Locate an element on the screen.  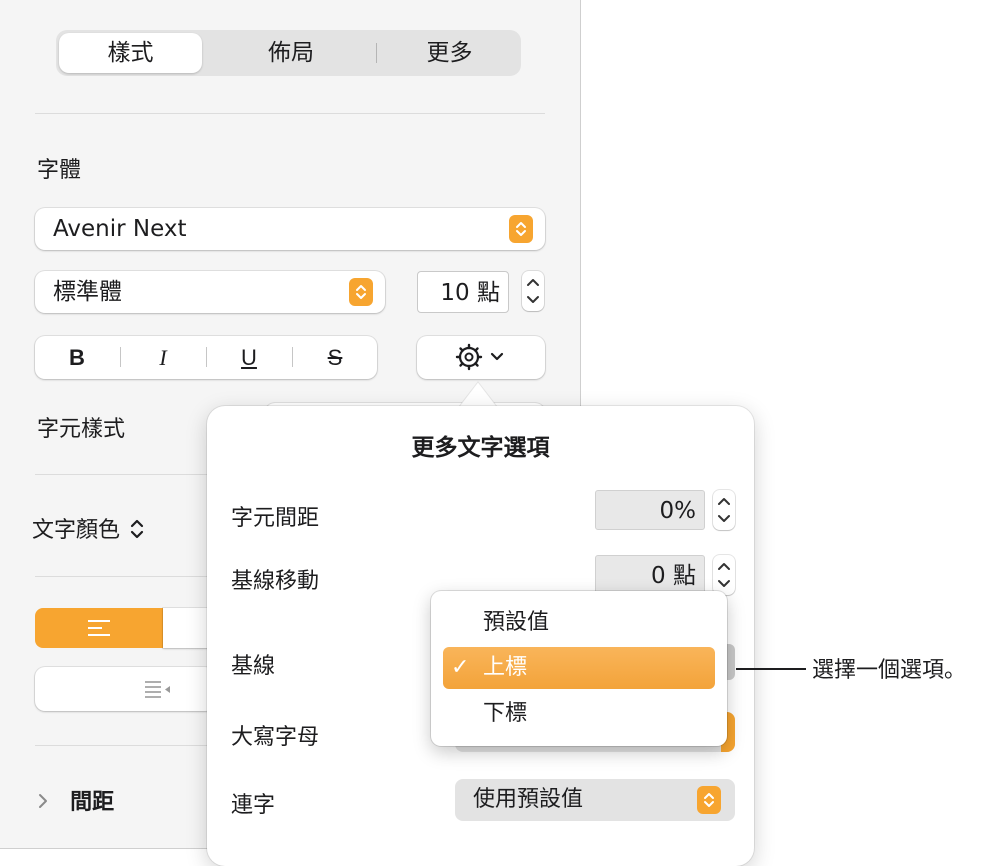
spacing-disclosure: 間距 is located at coordinates (75, 800).